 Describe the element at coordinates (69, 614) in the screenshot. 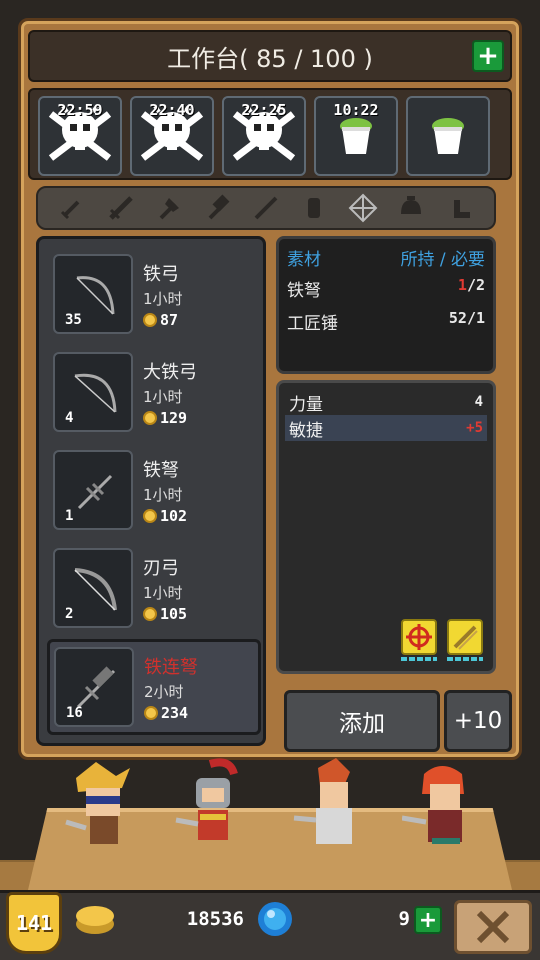

I see `recipe-count: 2` at that location.